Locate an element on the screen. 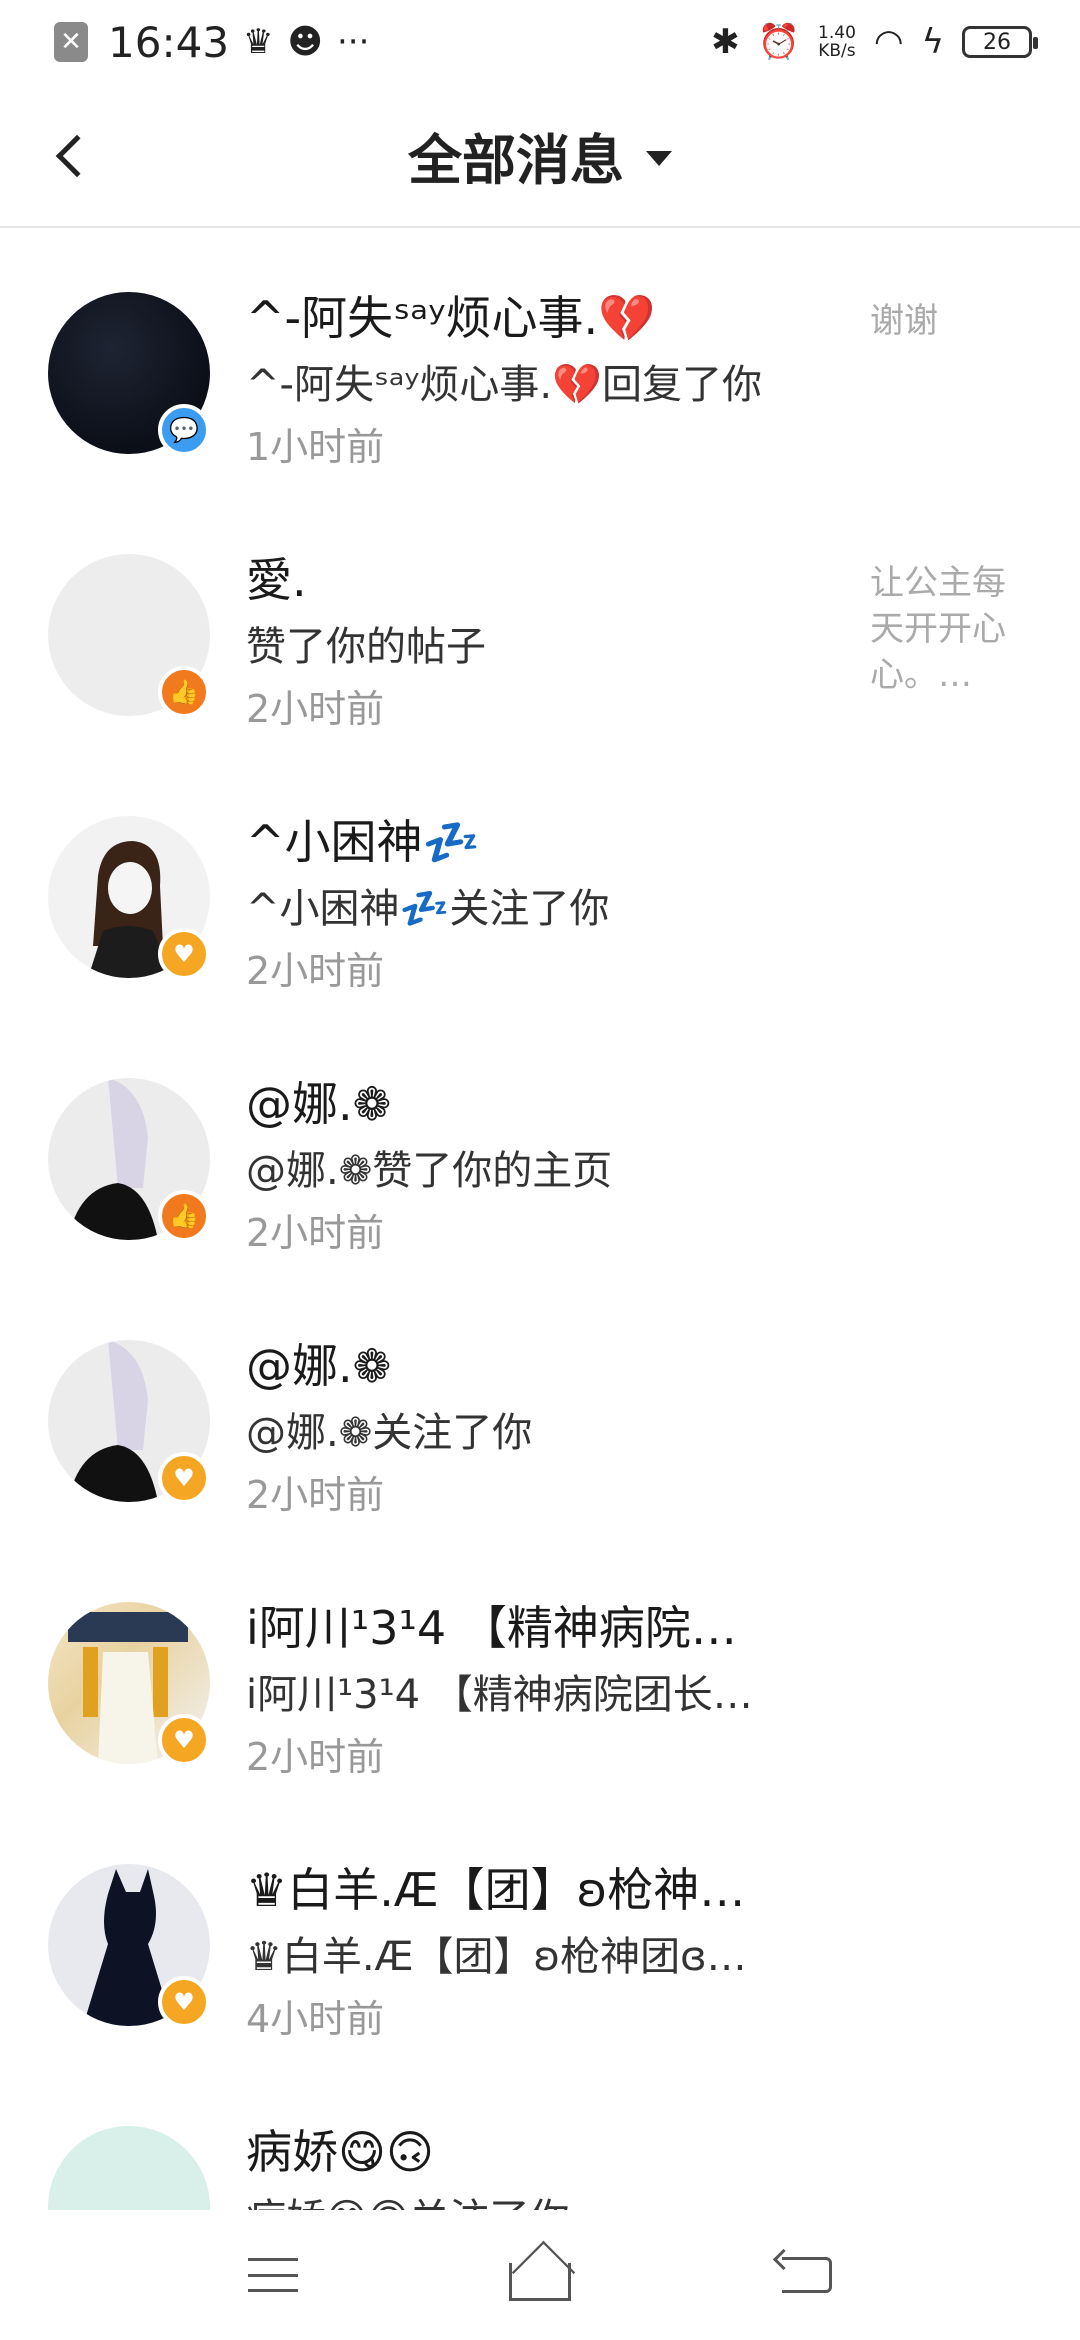  sender-name: 病娇😋🙃 is located at coordinates (536, 2149).